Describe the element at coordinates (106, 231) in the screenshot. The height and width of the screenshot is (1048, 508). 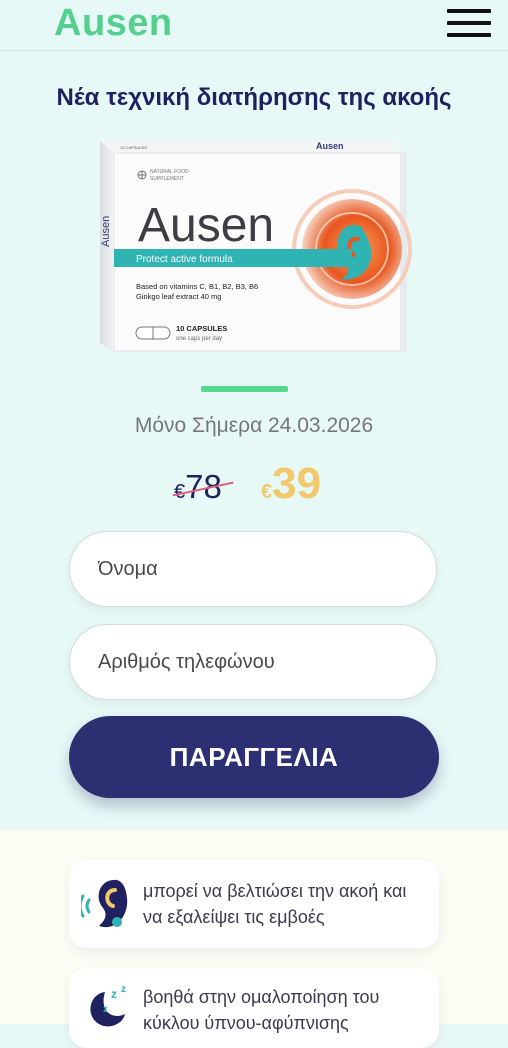
I see `box-side-brand: Ausen` at that location.